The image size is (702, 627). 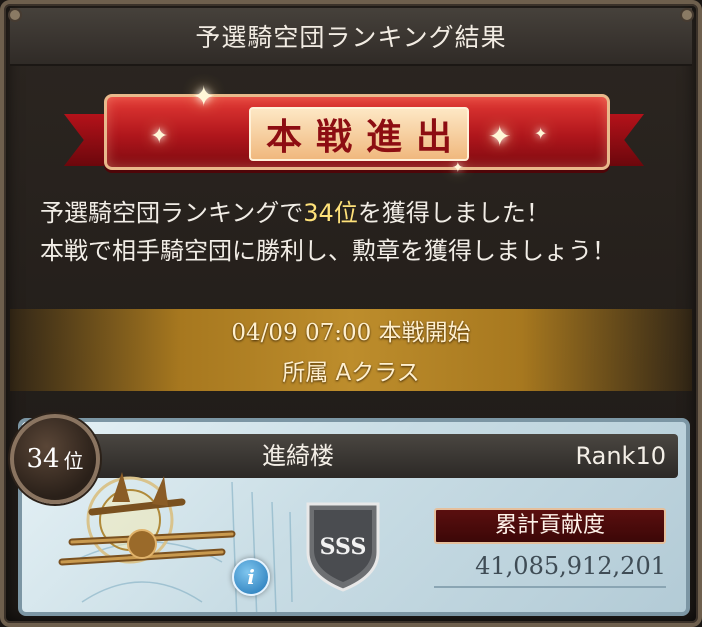 I want to click on info-icon: i, so click(x=251, y=577).